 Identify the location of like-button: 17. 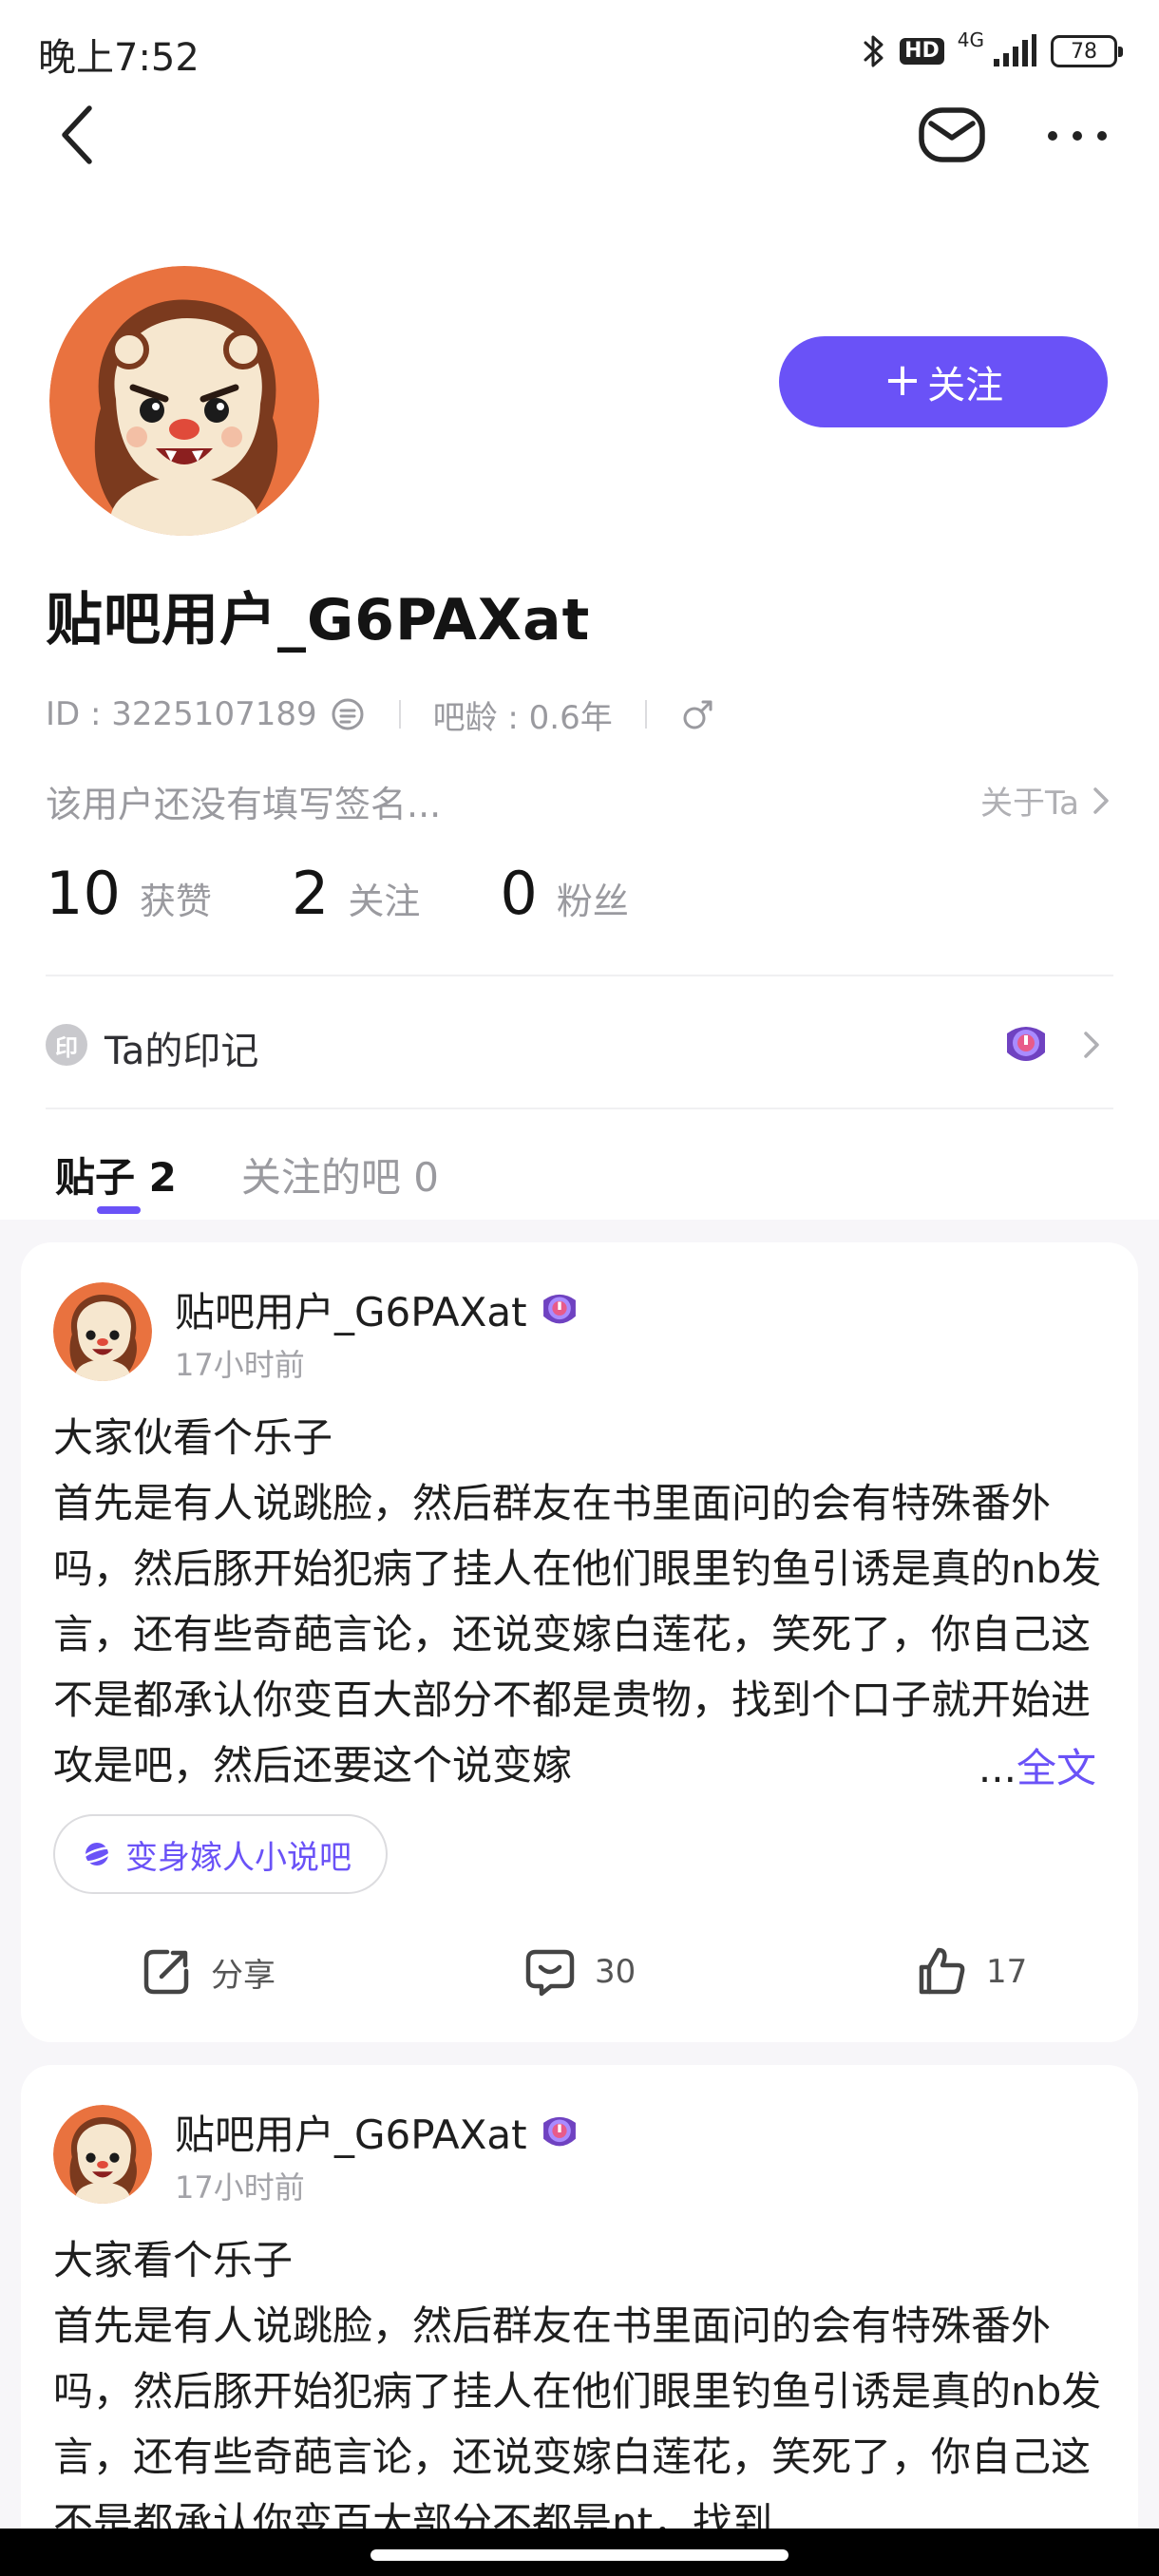
(970, 1972).